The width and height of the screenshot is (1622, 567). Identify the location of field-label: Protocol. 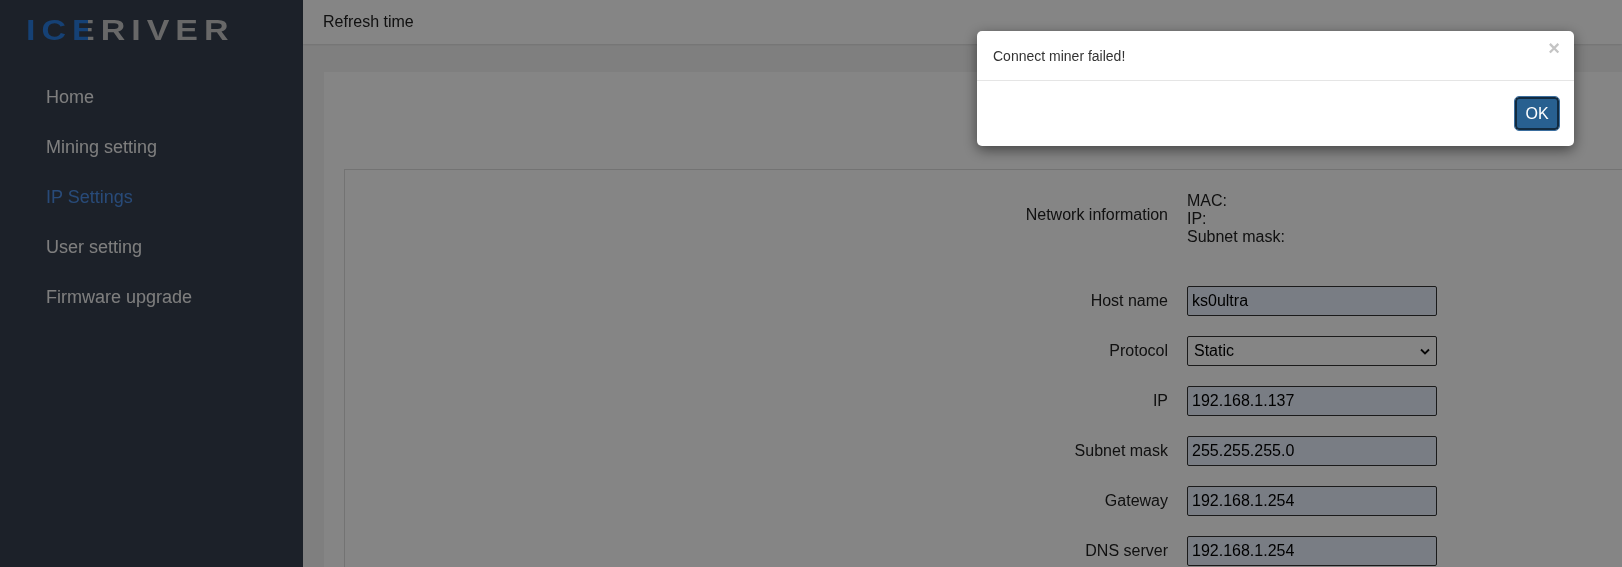
(1138, 351).